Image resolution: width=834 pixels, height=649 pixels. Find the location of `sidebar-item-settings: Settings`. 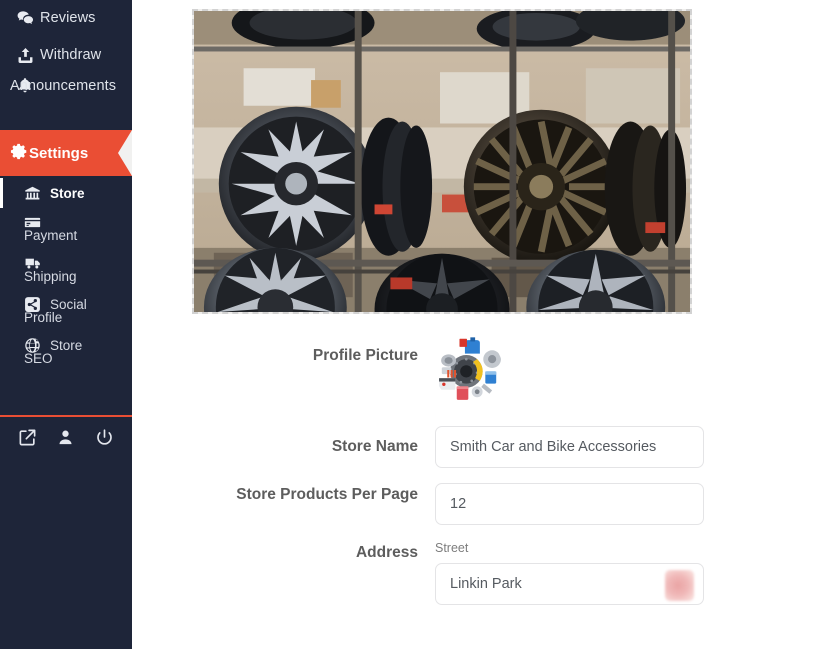

sidebar-item-settings: Settings is located at coordinates (66, 153).